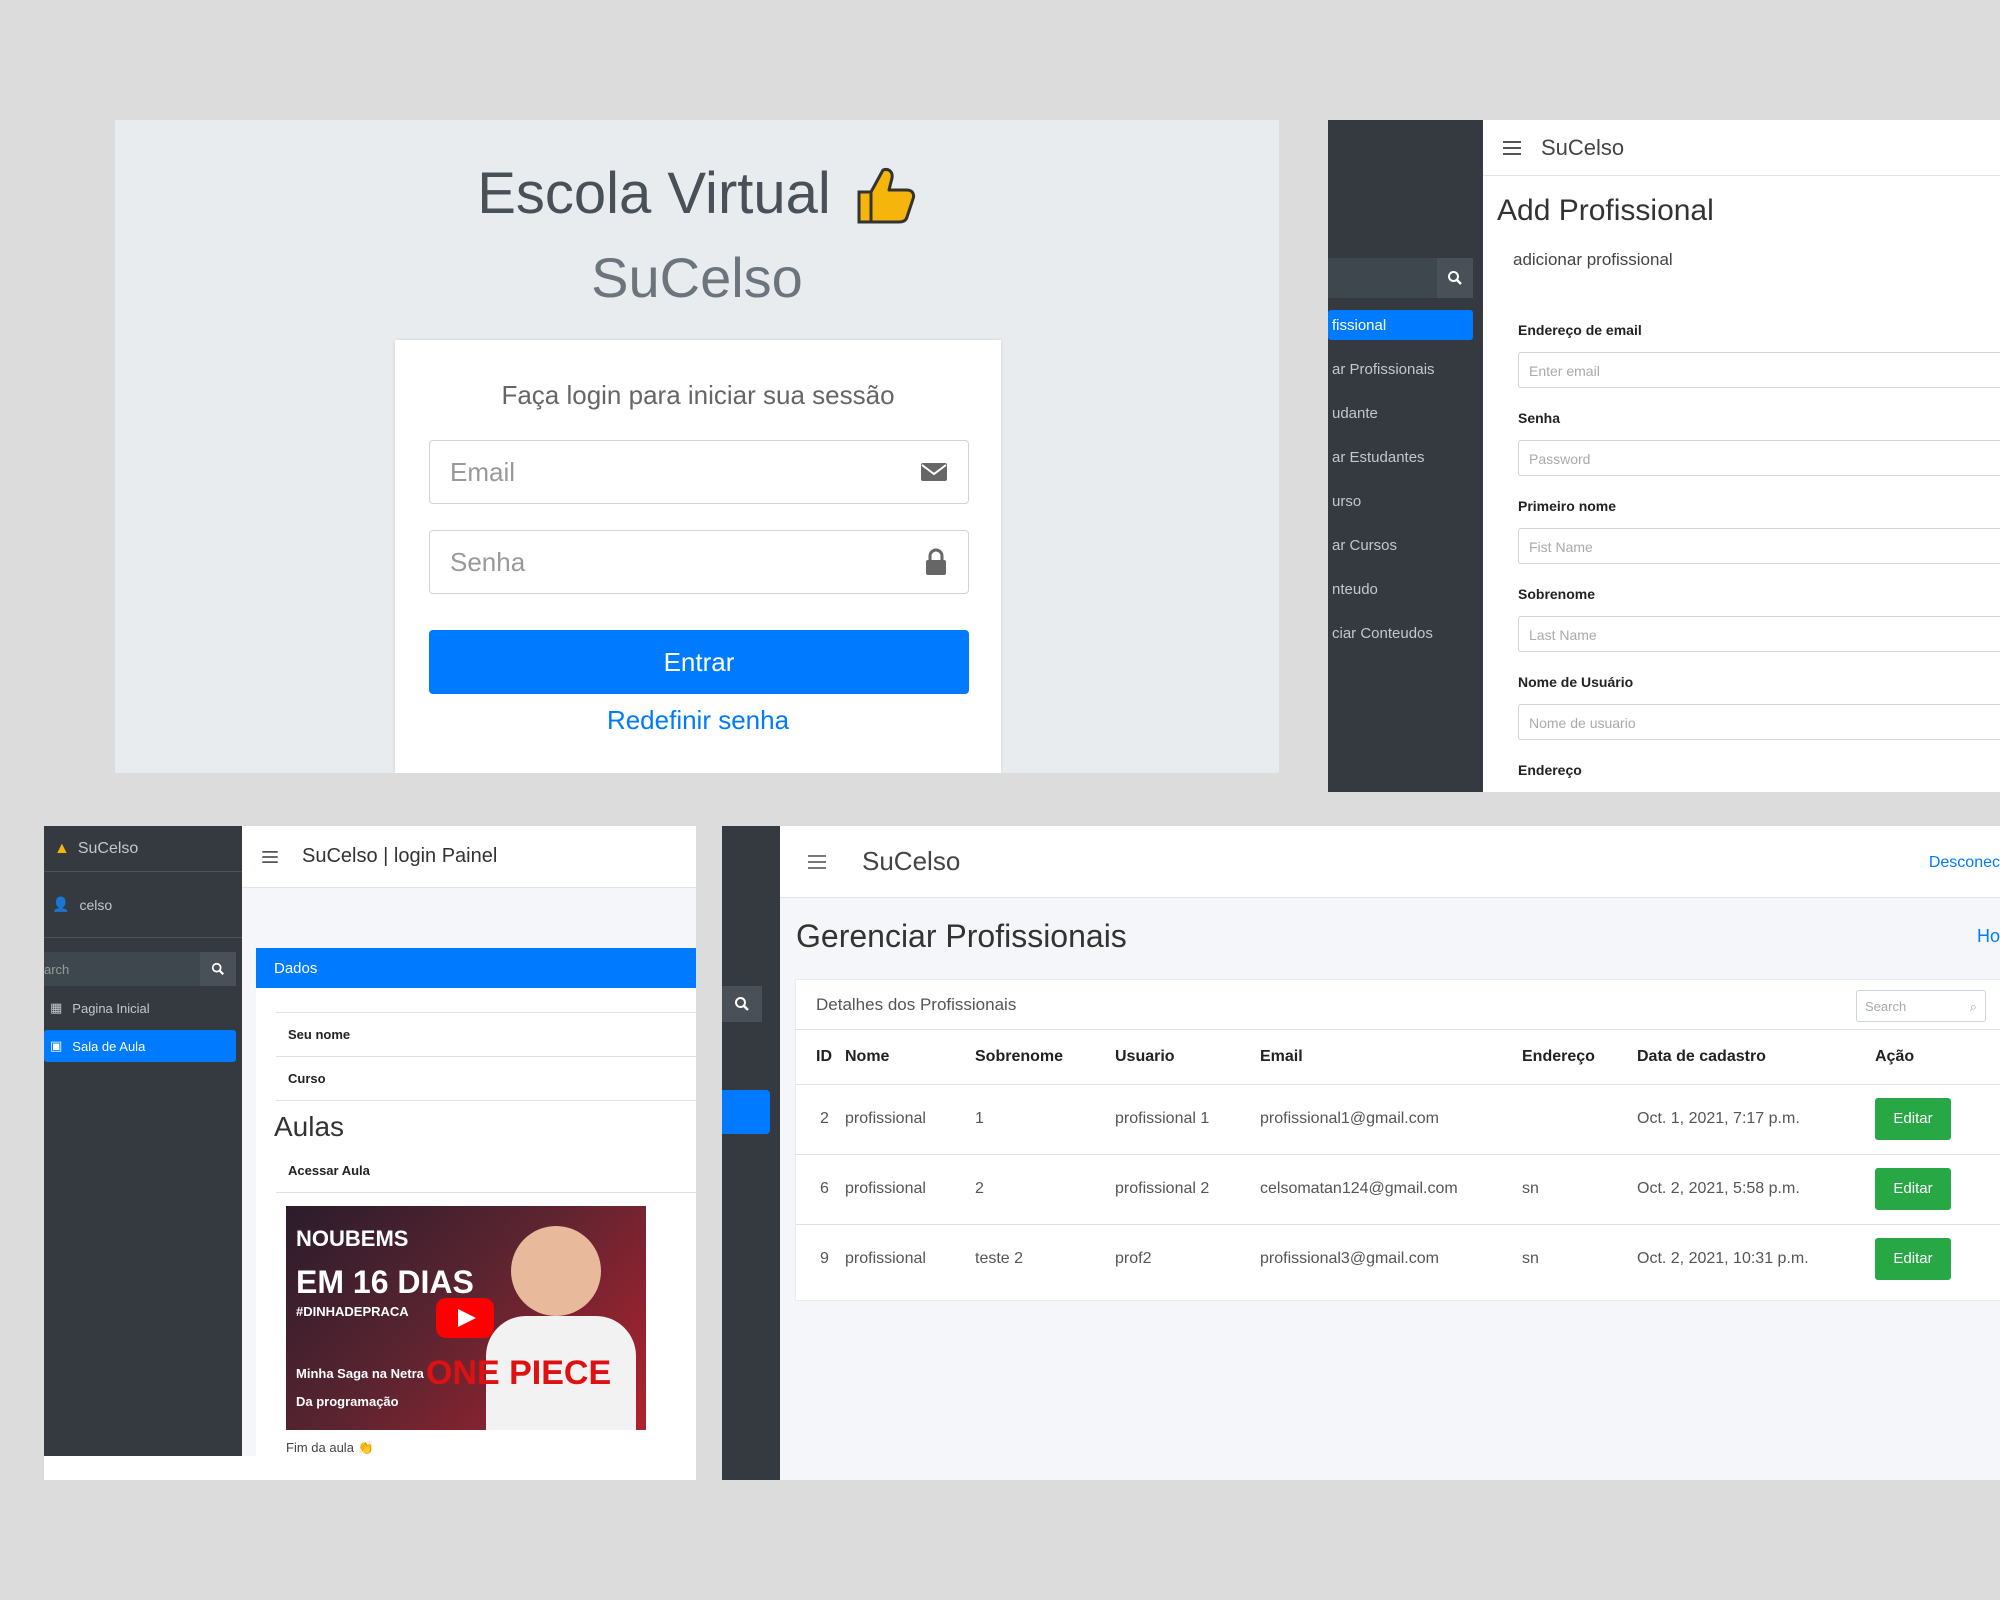 This screenshot has height=1600, width=2000. I want to click on card-header: Detalhes dos Profissionais Search ⌕, so click(1398, 1005).